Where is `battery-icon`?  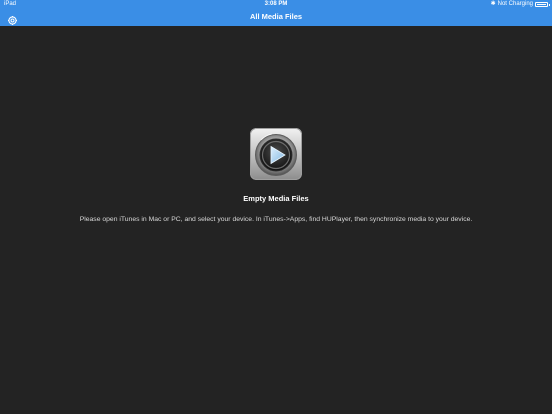 battery-icon is located at coordinates (542, 4).